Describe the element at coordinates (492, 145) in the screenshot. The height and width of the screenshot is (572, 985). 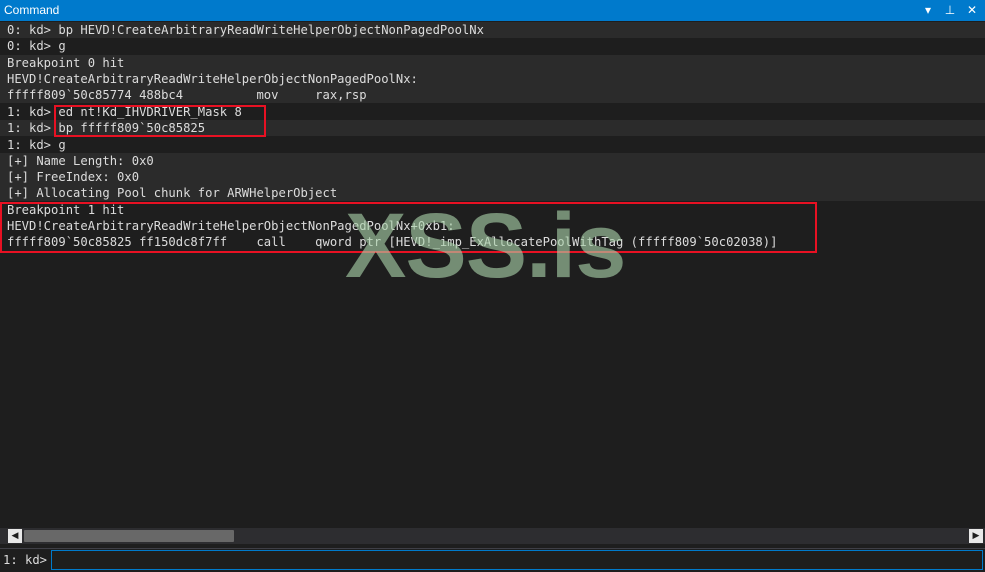
I see `output-line: 1: kd> g` at that location.